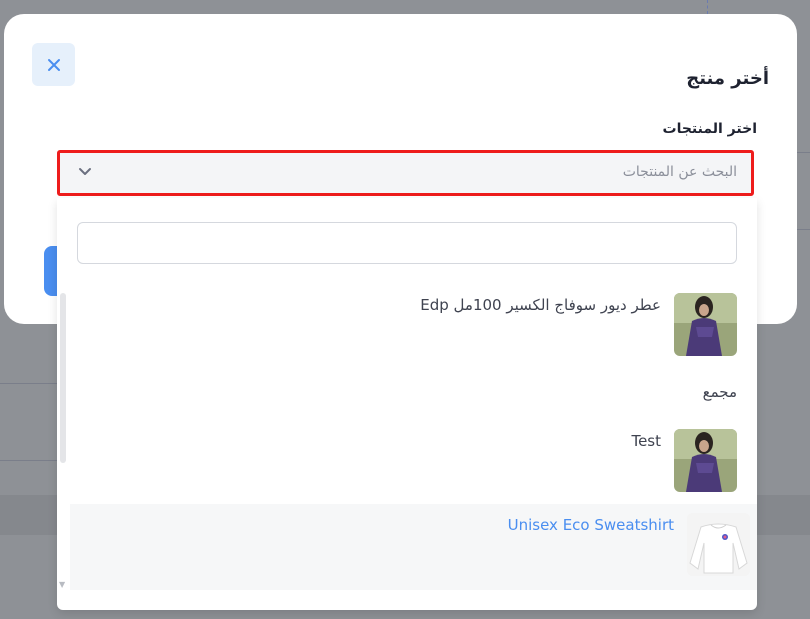 Image resolution: width=810 pixels, height=619 pixels. I want to click on select-placeholder: البحث عن المنتجات, so click(679, 172).